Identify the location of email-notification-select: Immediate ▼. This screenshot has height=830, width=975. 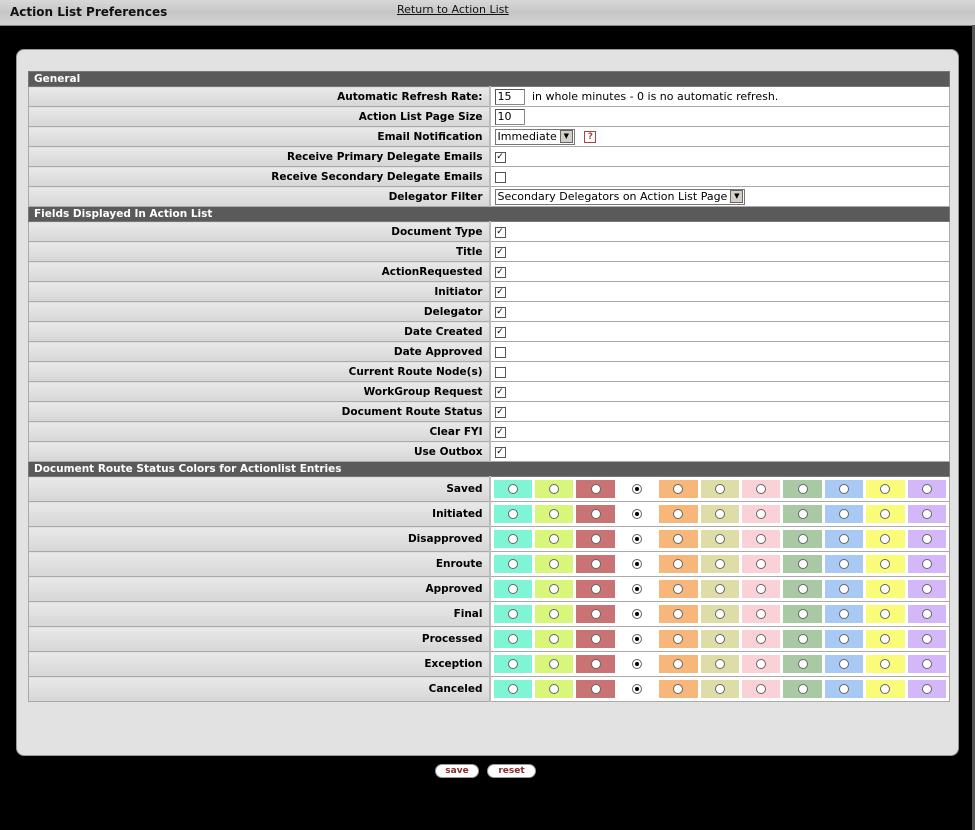
(534, 136).